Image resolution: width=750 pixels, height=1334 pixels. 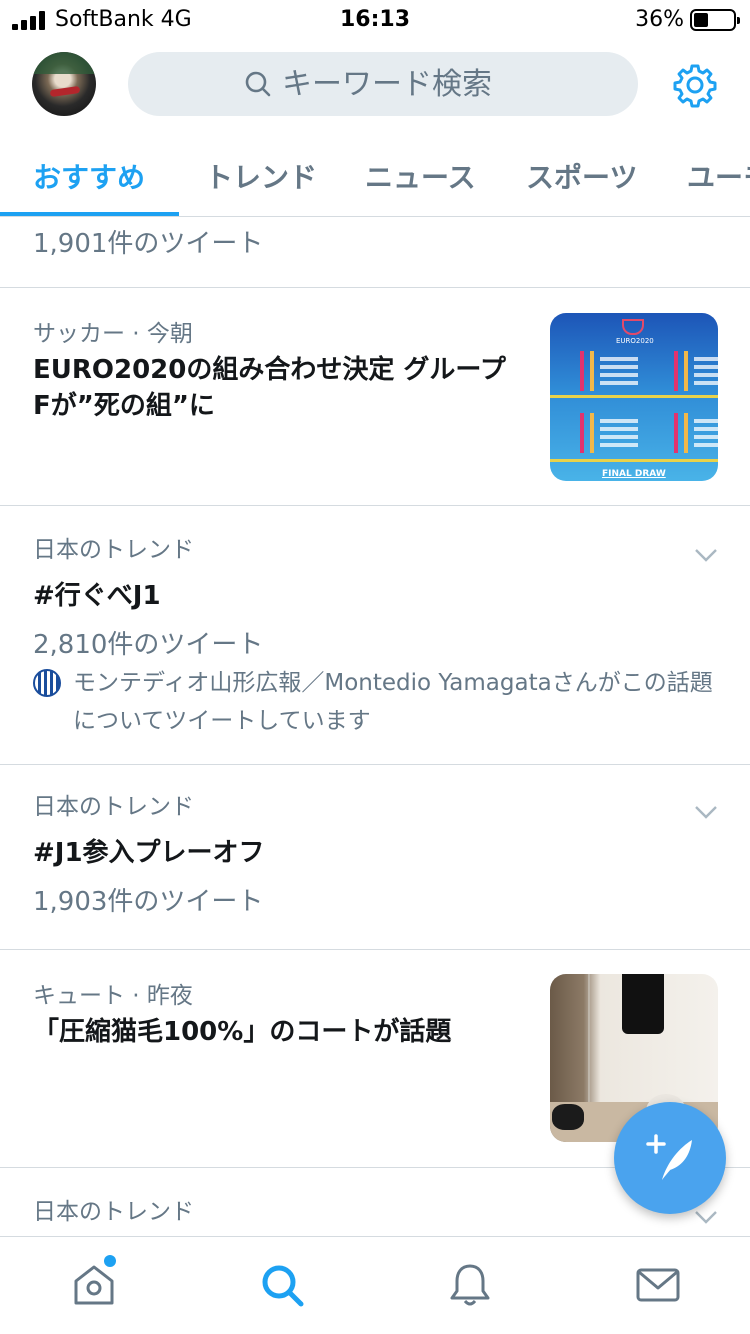 What do you see at coordinates (581, 176) in the screenshot?
I see `tab-sports: スポーツ` at bounding box center [581, 176].